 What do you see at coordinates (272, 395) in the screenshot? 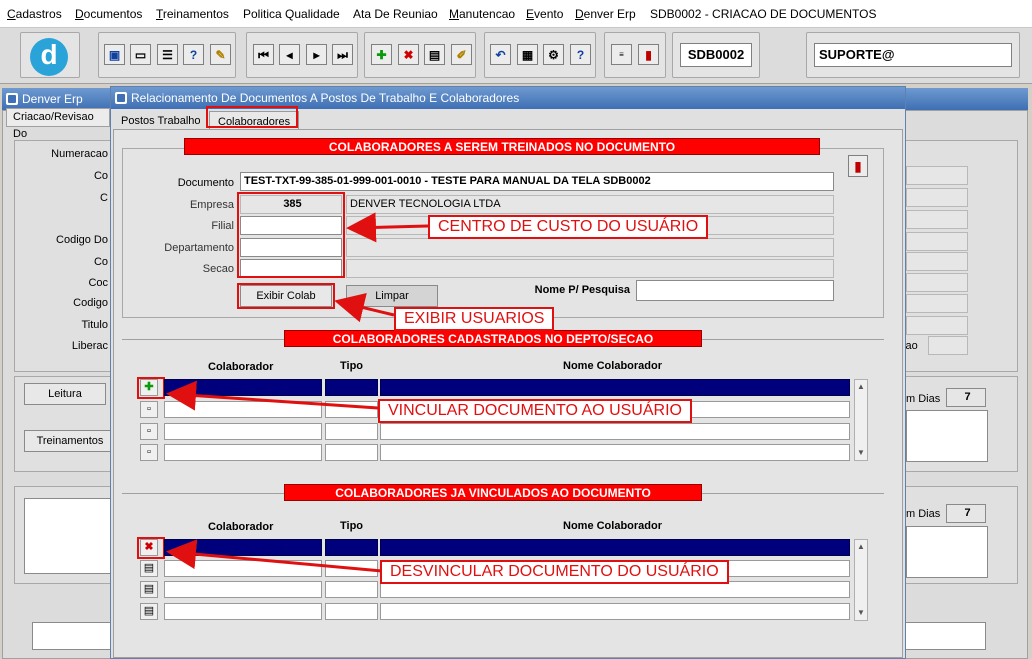
I see `arrow-vincular` at bounding box center [272, 395].